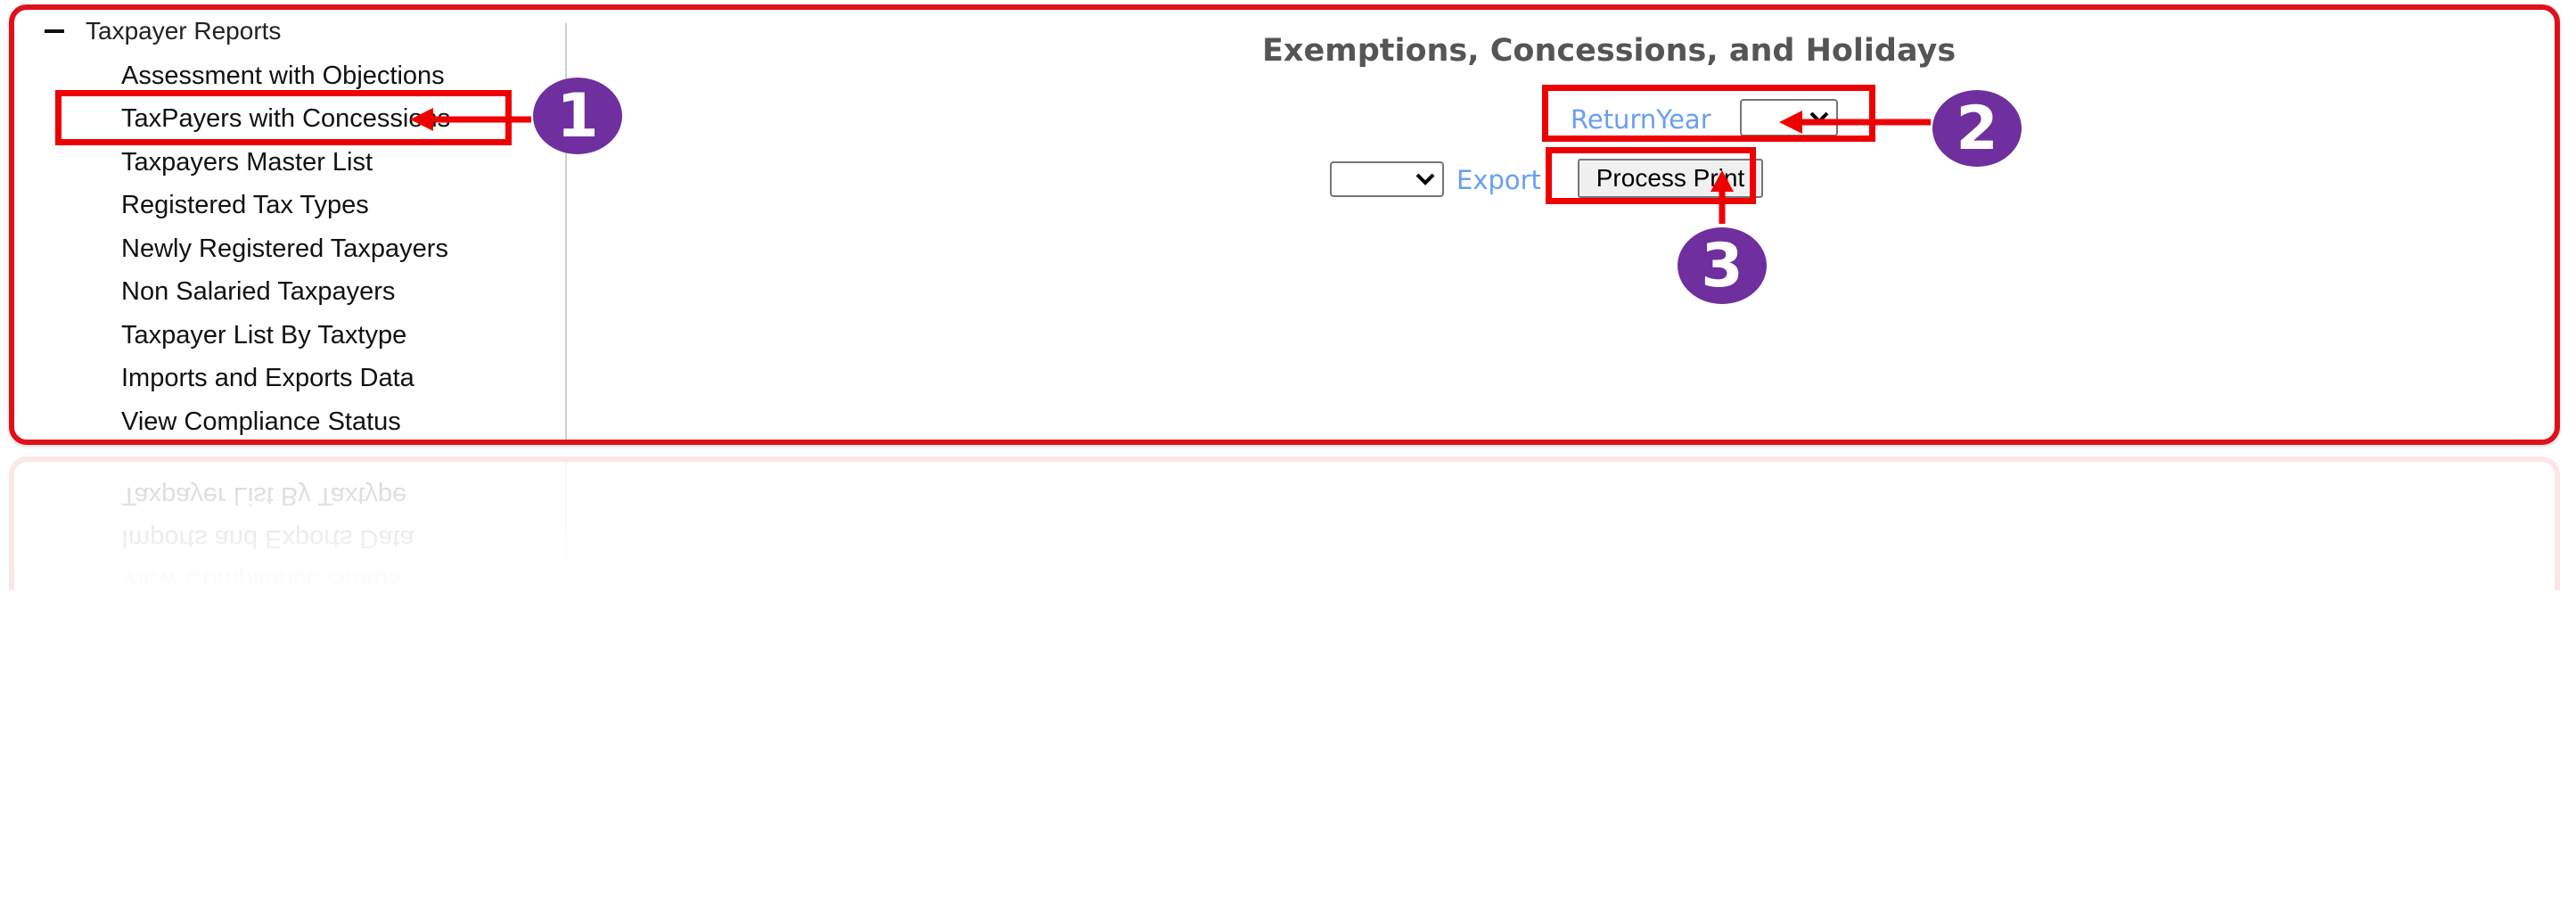  What do you see at coordinates (470, 119) in the screenshot?
I see `arrow-step1` at bounding box center [470, 119].